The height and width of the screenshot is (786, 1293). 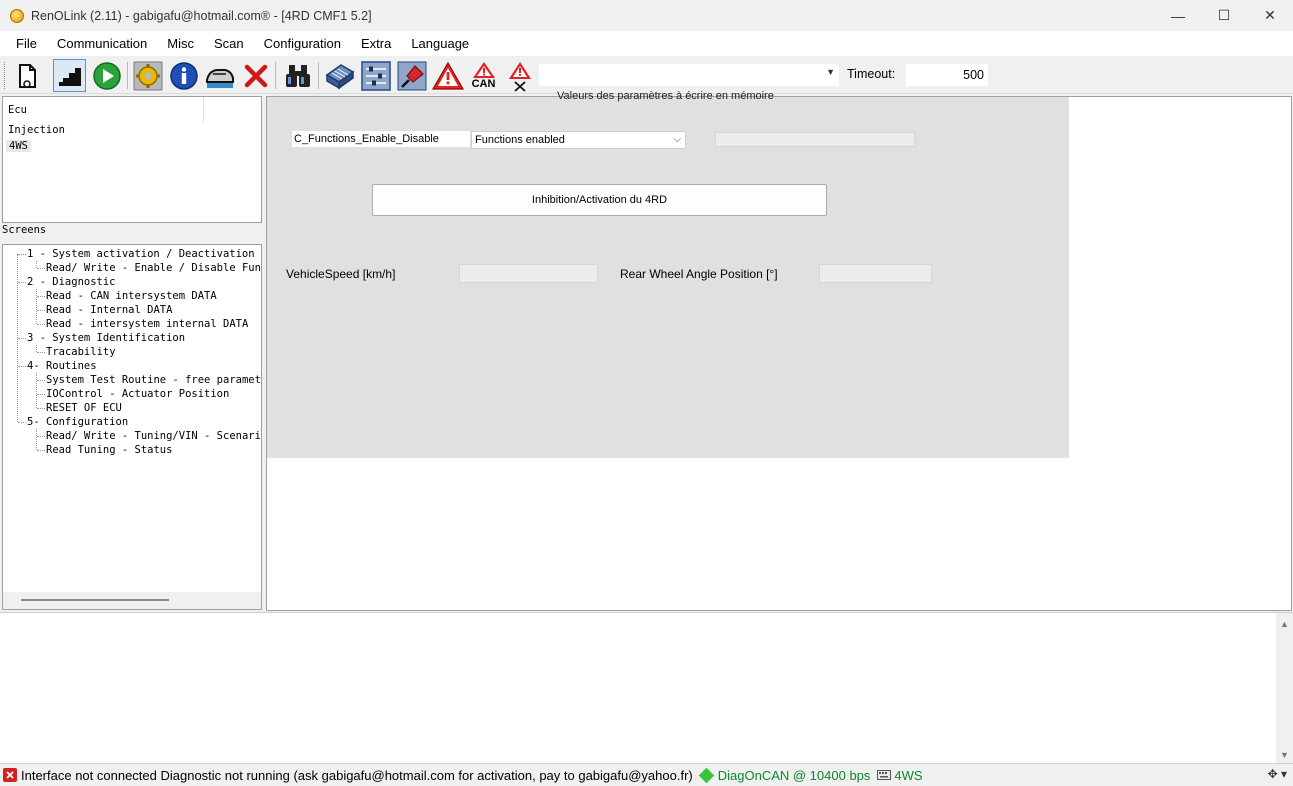 I want to click on scroll-down-icon: ▼, so click(x=1284, y=755).